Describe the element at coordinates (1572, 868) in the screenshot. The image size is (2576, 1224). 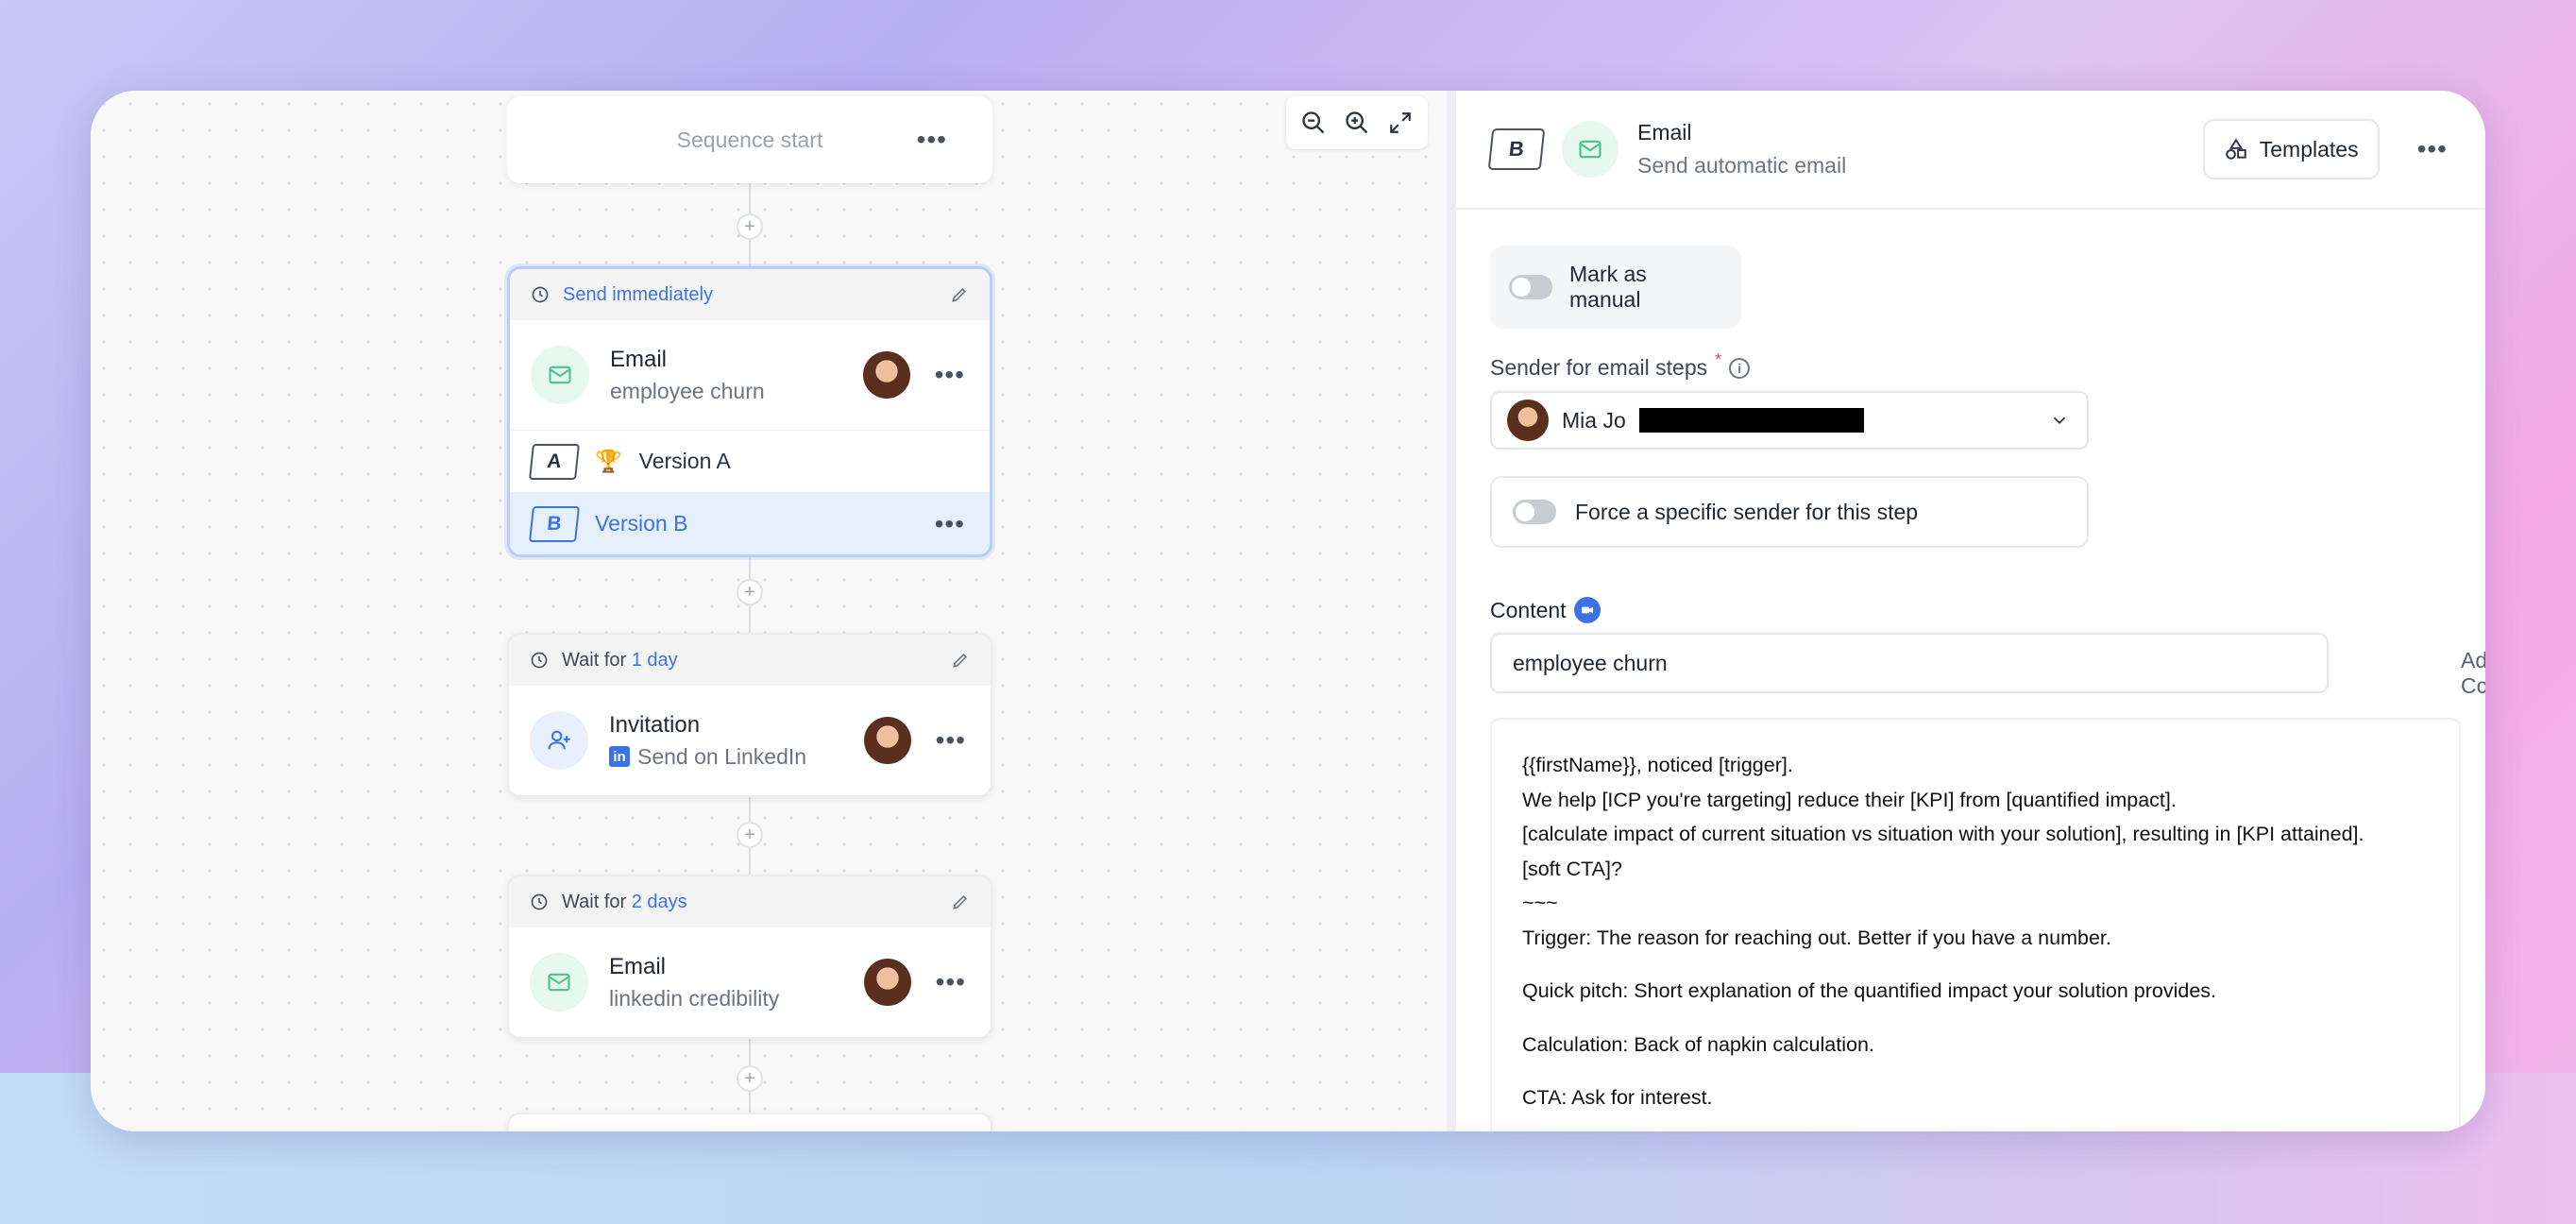
I see `body-line: [soft CTA]?` at that location.